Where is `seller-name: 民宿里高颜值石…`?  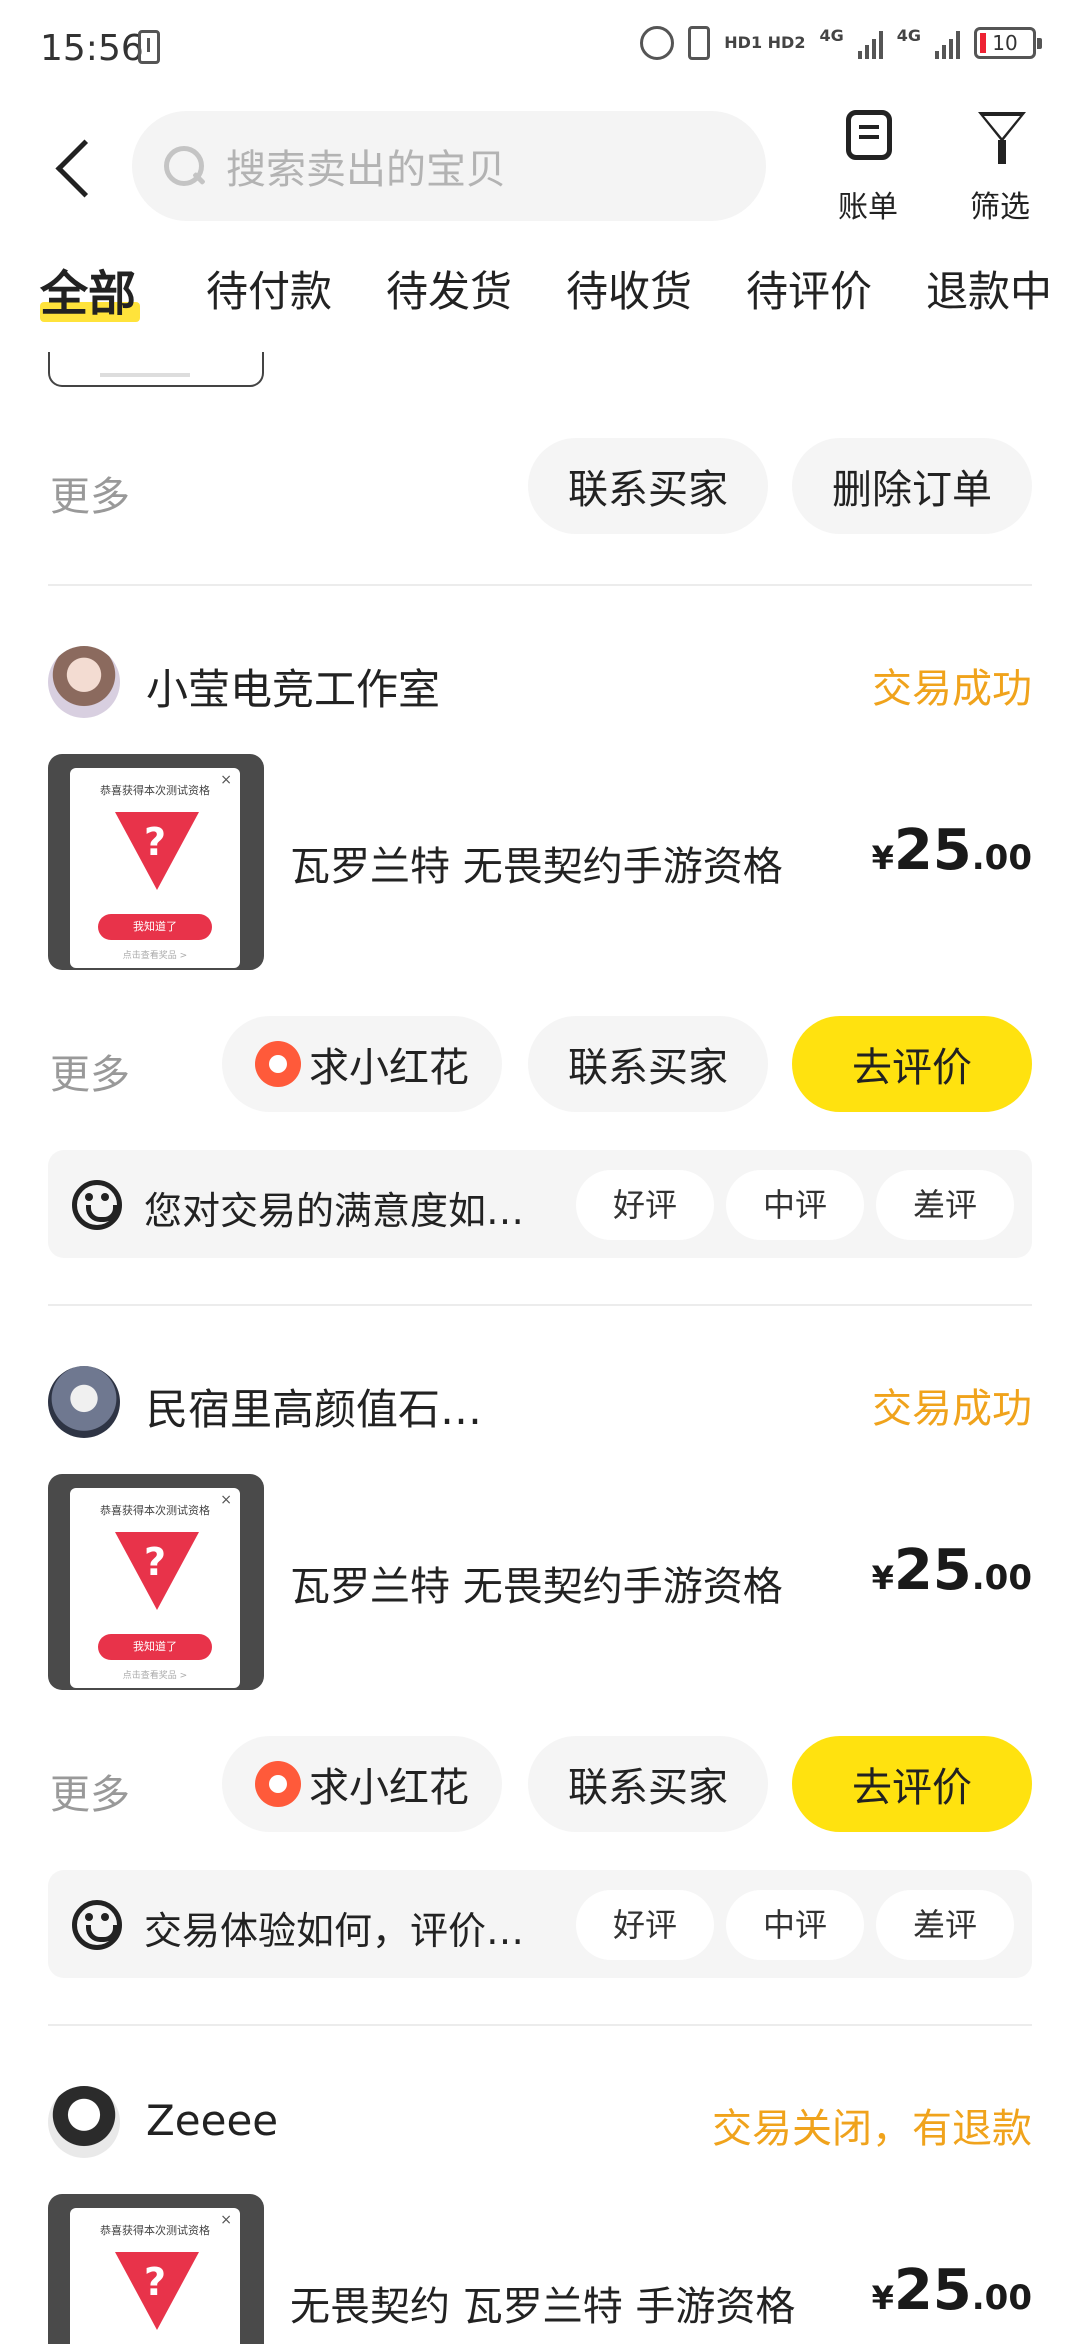
seller-name: 民宿里高颜值石… is located at coordinates (314, 1409).